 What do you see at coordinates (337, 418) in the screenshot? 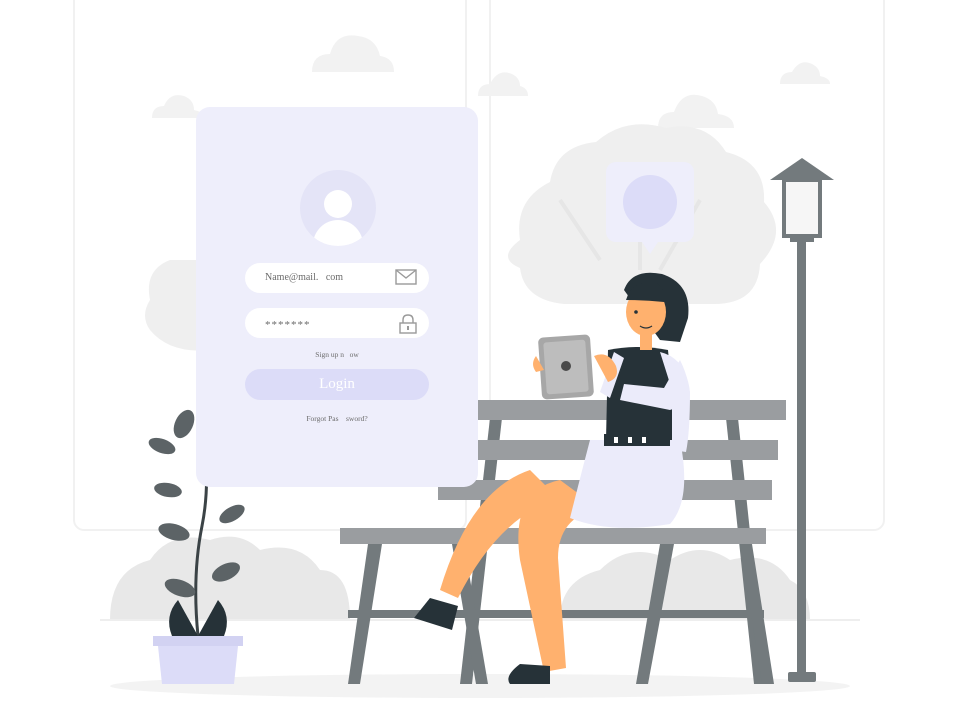
I see `forgot-password-link: Forgot Pas sword?` at bounding box center [337, 418].